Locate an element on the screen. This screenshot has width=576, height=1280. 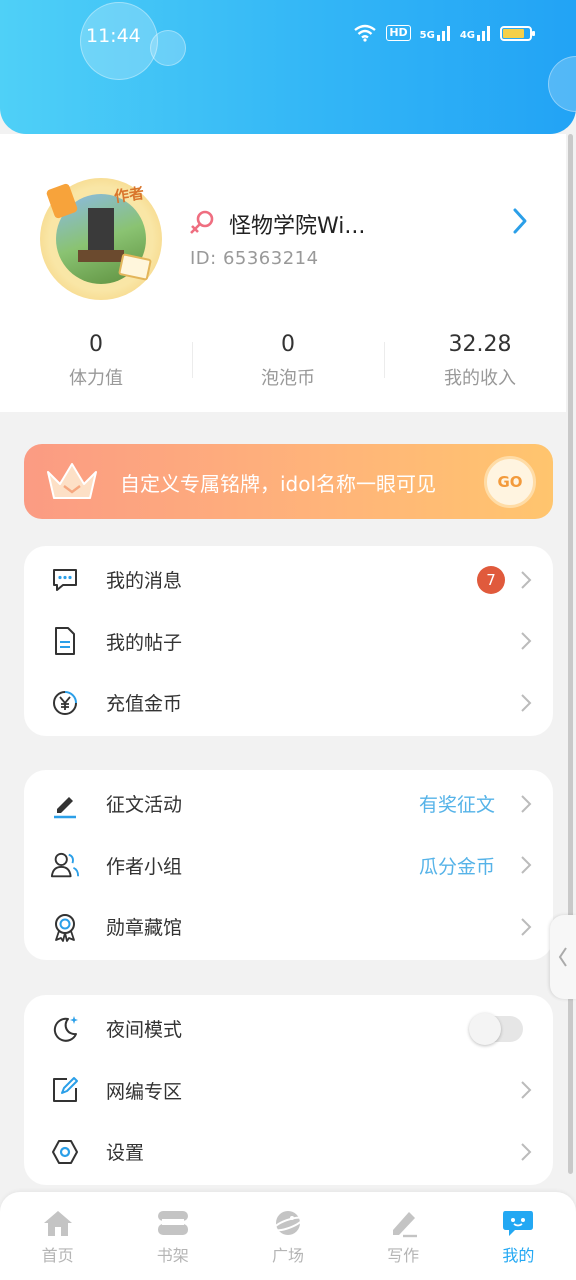
header-banner: 11:44 HD 5G 4G is located at coordinates (288, 67).